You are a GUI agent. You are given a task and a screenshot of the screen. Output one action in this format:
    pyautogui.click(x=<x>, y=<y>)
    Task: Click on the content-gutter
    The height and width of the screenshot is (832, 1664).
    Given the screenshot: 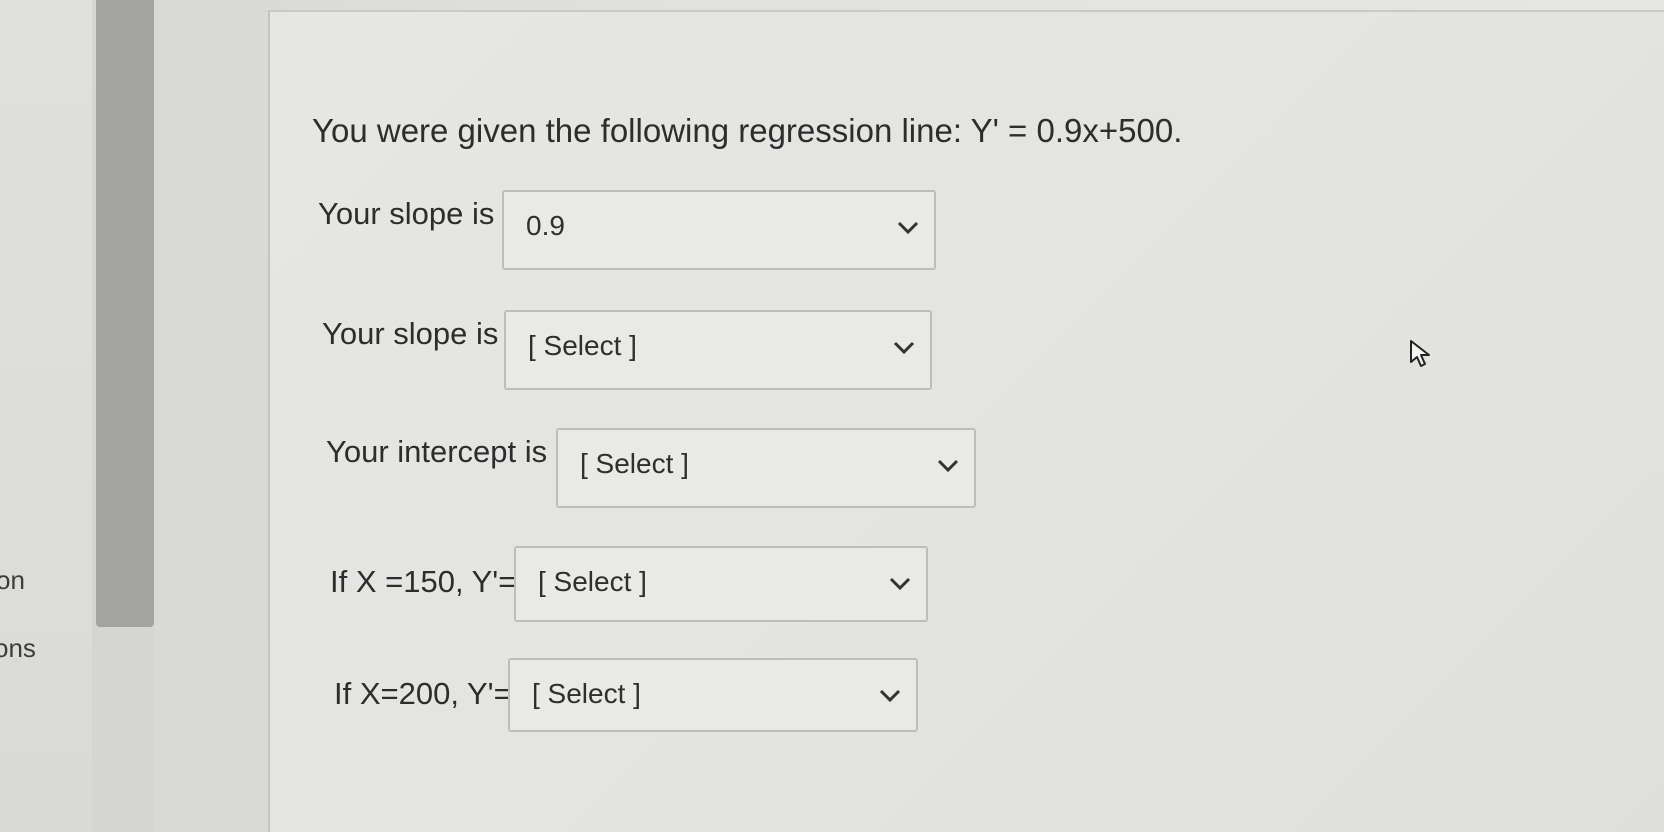 What is the action you would take?
    pyautogui.click(x=211, y=416)
    